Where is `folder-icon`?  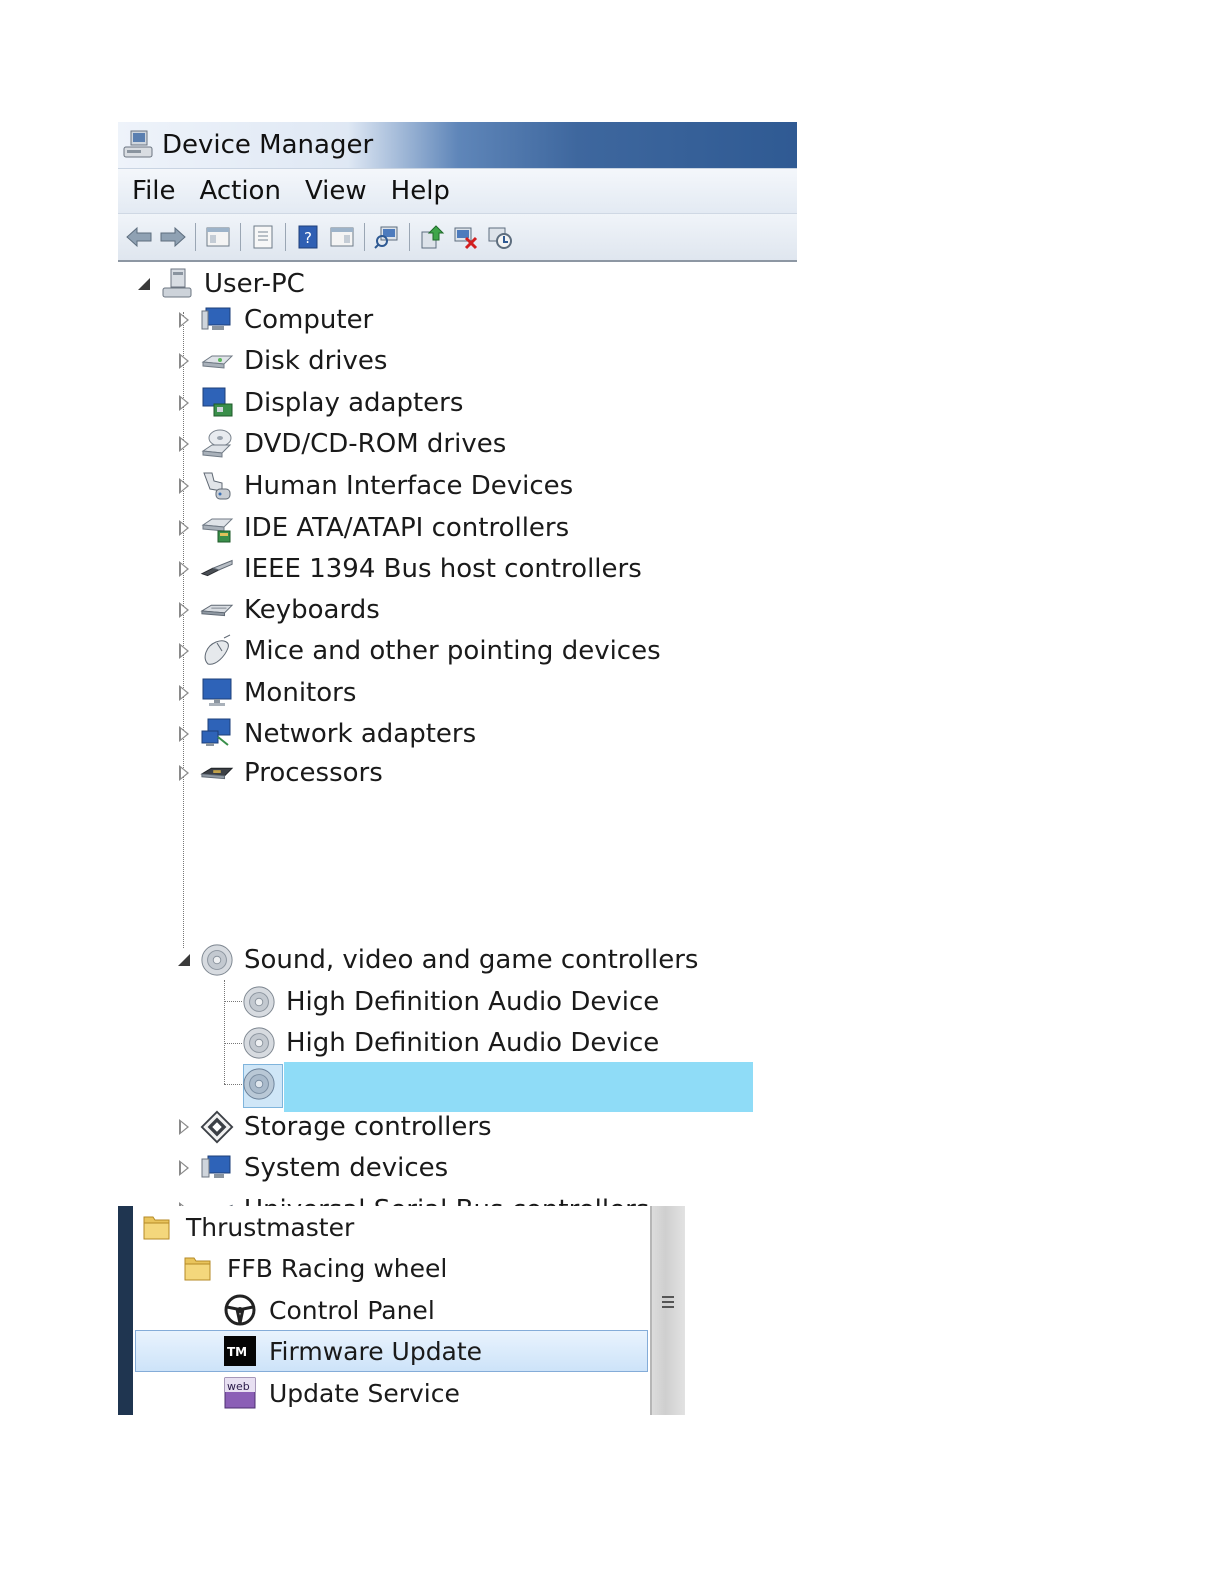
folder-icon is located at coordinates (157, 1227).